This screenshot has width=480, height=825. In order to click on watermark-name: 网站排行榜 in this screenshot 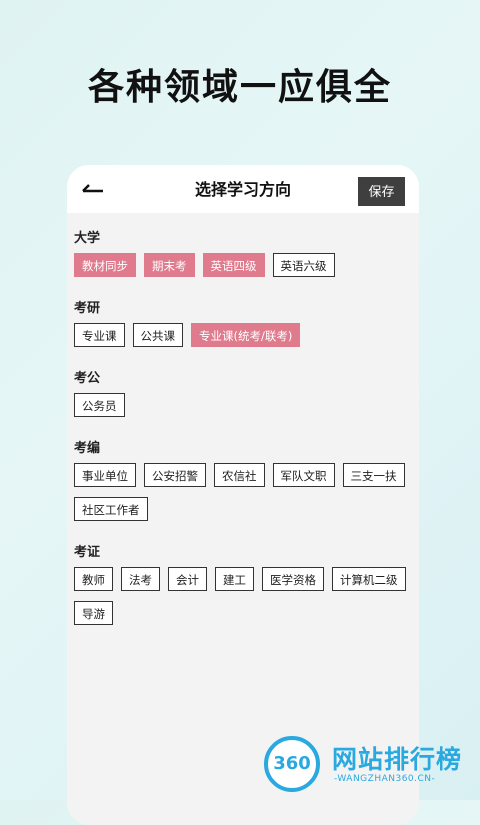, I will do `click(397, 759)`.